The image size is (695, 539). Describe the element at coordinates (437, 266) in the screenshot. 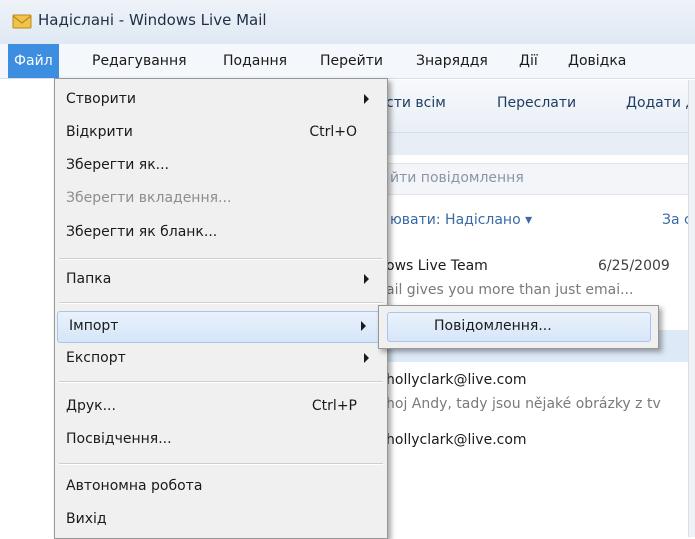

I see `message-sender: ows Live Team` at that location.